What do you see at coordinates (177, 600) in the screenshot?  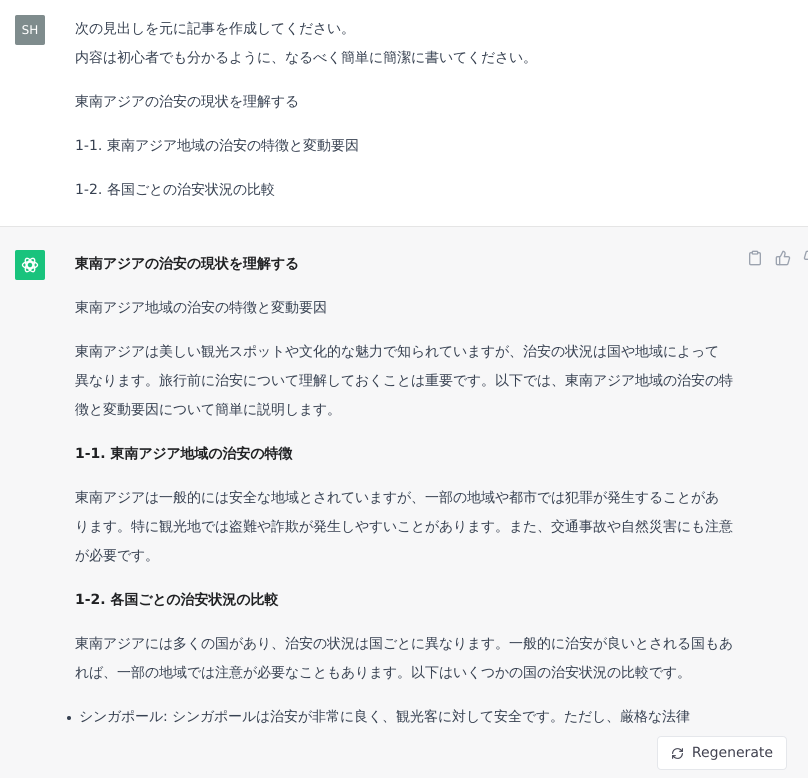 I see `section-heading: 1-2. 各国ごとの治安状況の比較` at bounding box center [177, 600].